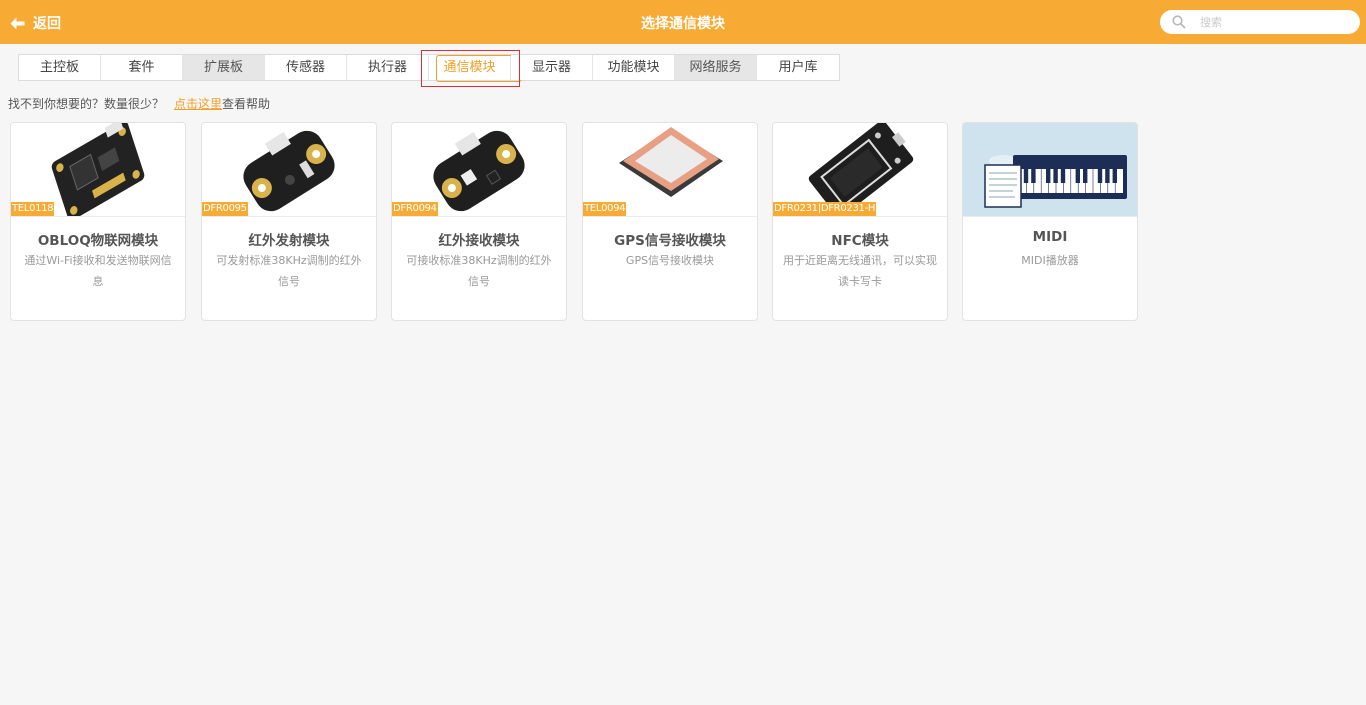 The height and width of the screenshot is (705, 1366). Describe the element at coordinates (825, 209) in the screenshot. I see `sku-badge: DFR0231|DFR0231-H` at that location.